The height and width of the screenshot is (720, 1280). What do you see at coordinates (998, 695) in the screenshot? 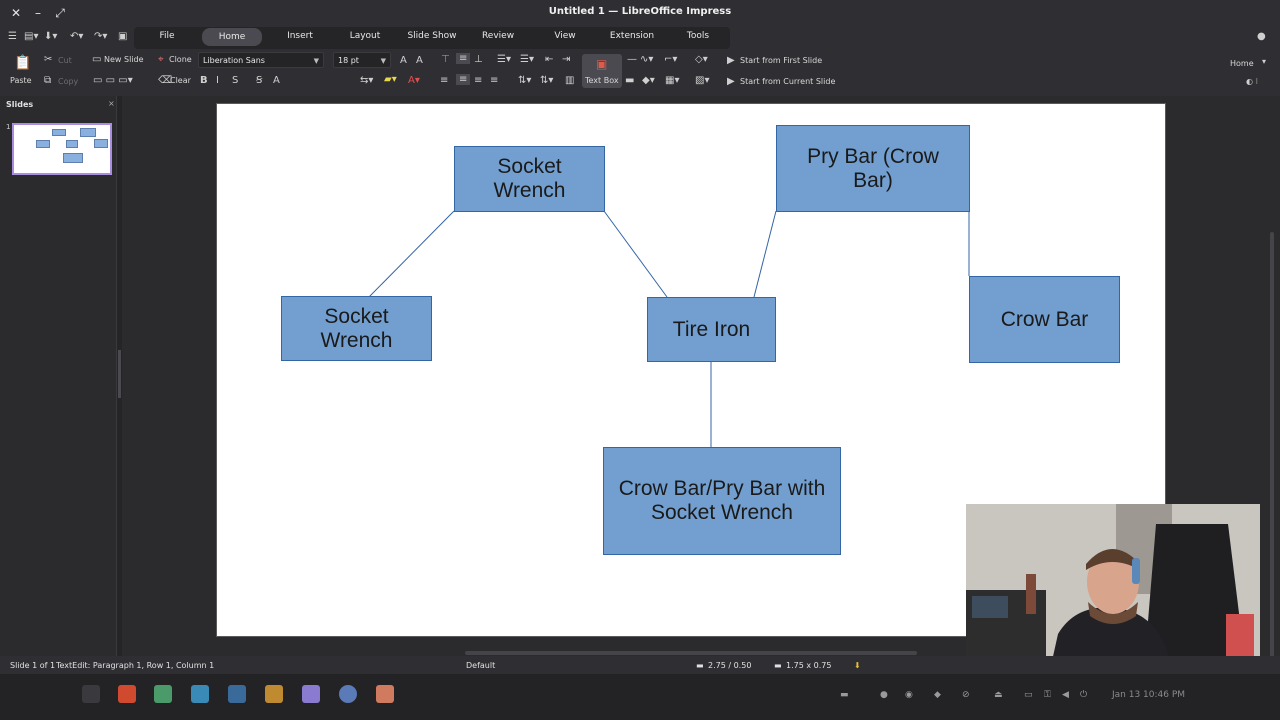
I see `tray-eject-icon: ⏏` at bounding box center [998, 695].